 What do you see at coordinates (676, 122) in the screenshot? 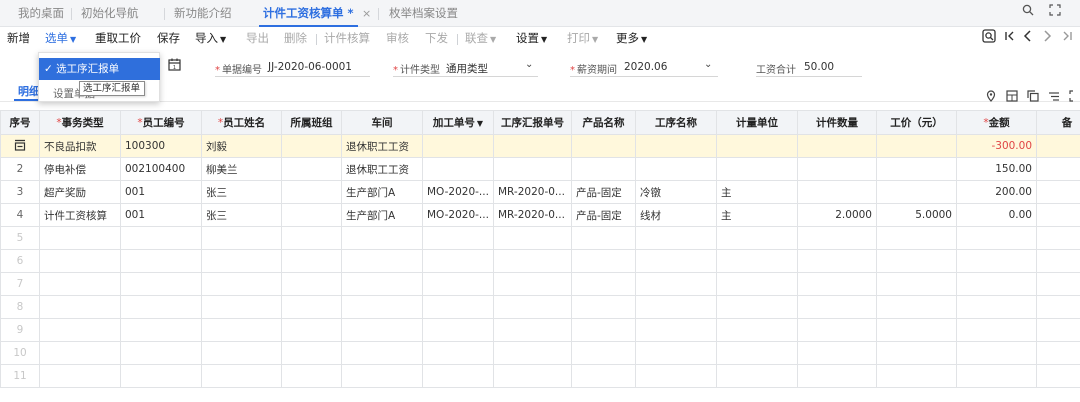
I see `col-header: 工序名称` at bounding box center [676, 122].